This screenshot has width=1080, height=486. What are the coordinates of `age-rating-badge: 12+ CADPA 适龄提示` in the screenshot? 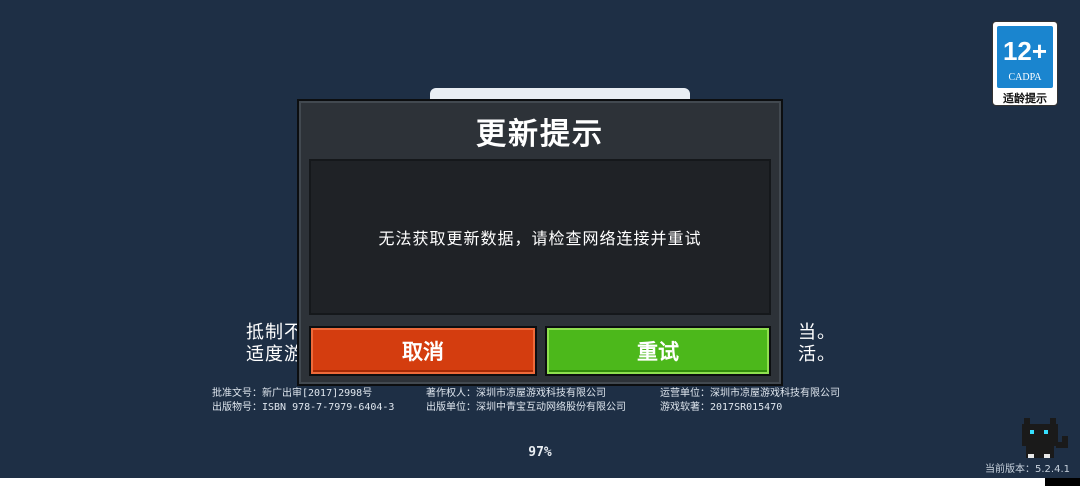 It's located at (1025, 63).